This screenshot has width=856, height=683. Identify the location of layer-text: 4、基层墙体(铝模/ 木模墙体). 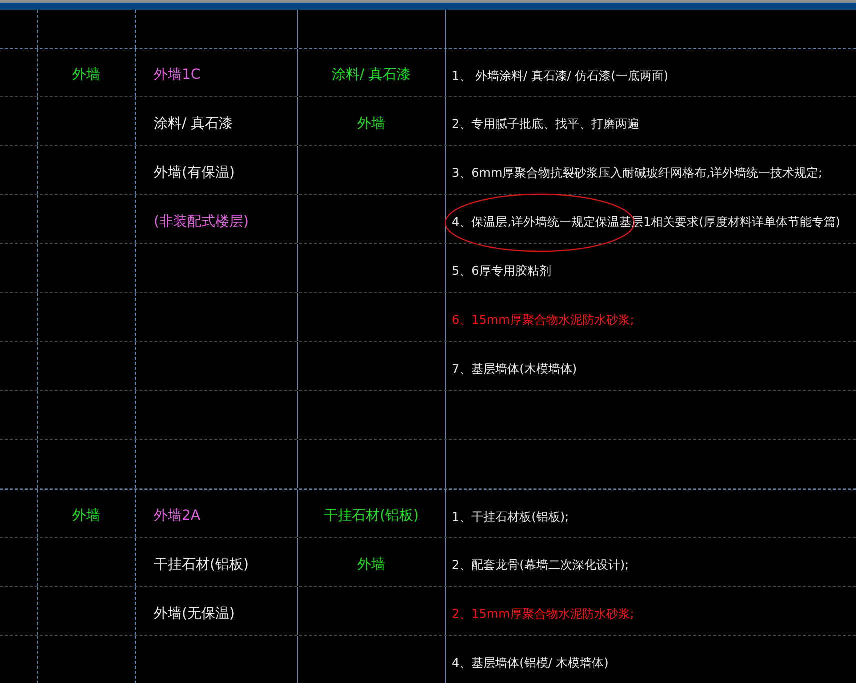
(530, 663).